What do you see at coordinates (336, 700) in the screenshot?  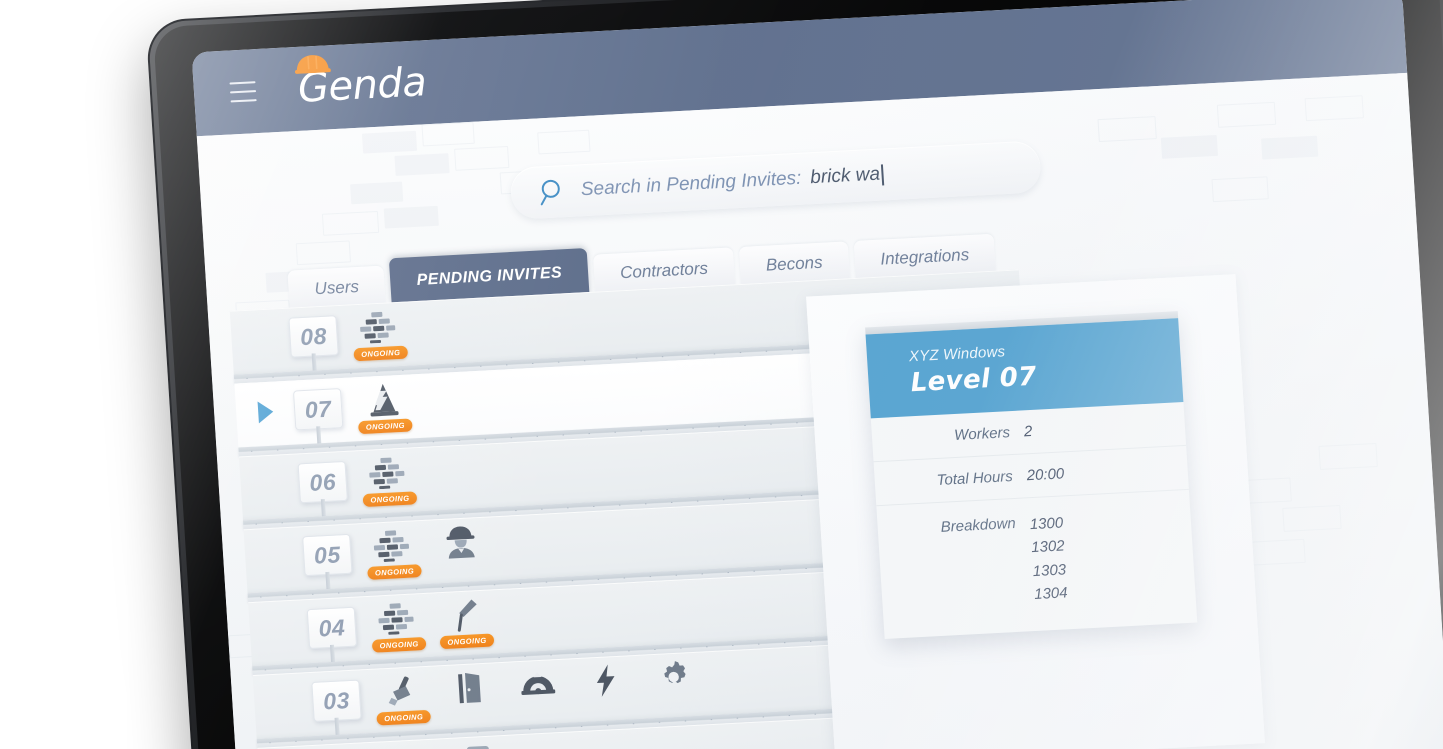 I see `floor-number-tag: 03` at bounding box center [336, 700].